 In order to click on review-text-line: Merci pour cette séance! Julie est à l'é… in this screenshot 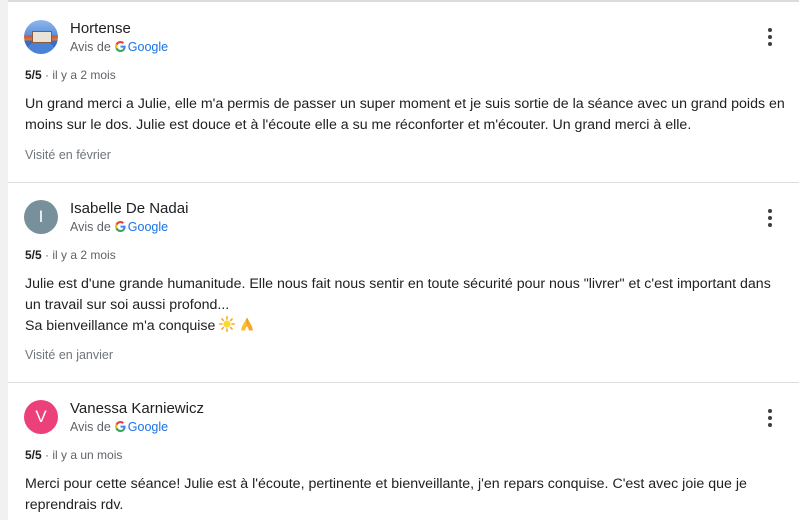, I will do `click(386, 484)`.